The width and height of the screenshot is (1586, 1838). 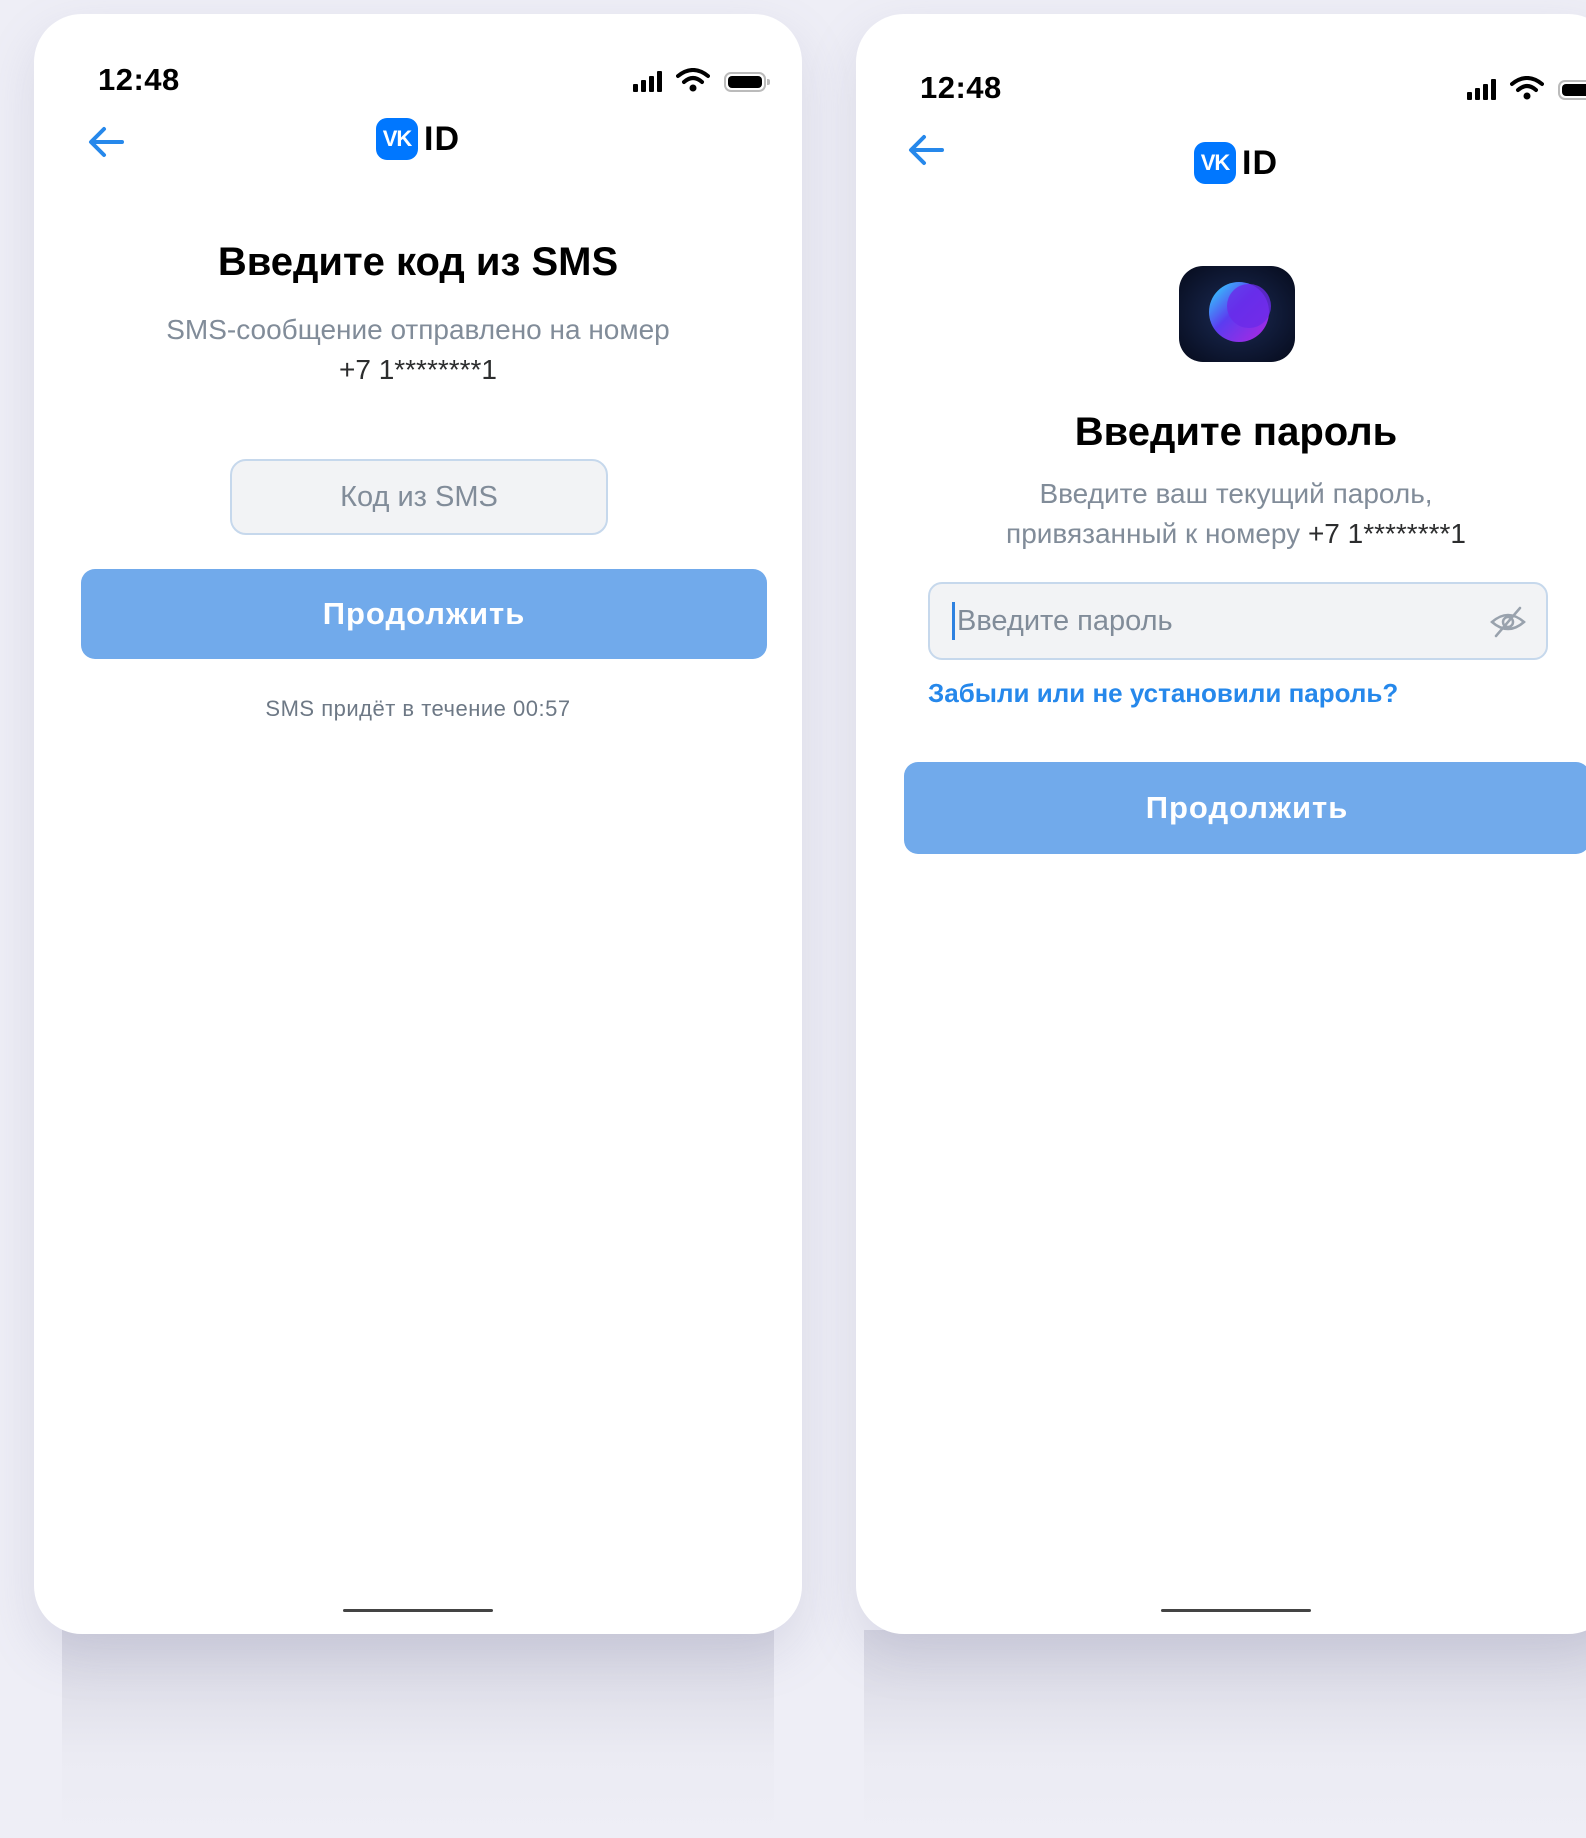 What do you see at coordinates (1153, 533) in the screenshot?
I see `subtitle-text: привязанный к номеру` at bounding box center [1153, 533].